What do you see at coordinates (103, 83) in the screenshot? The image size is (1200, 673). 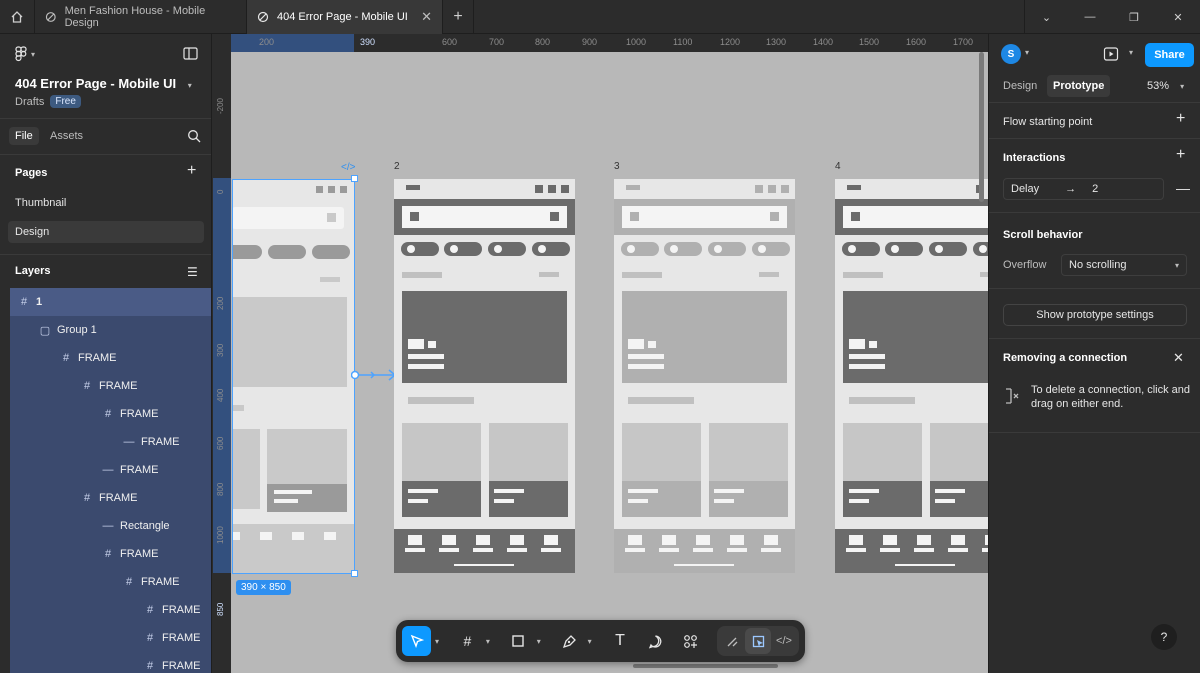 I see `project-title: 404 Error Page - Mobile UI ▾` at bounding box center [103, 83].